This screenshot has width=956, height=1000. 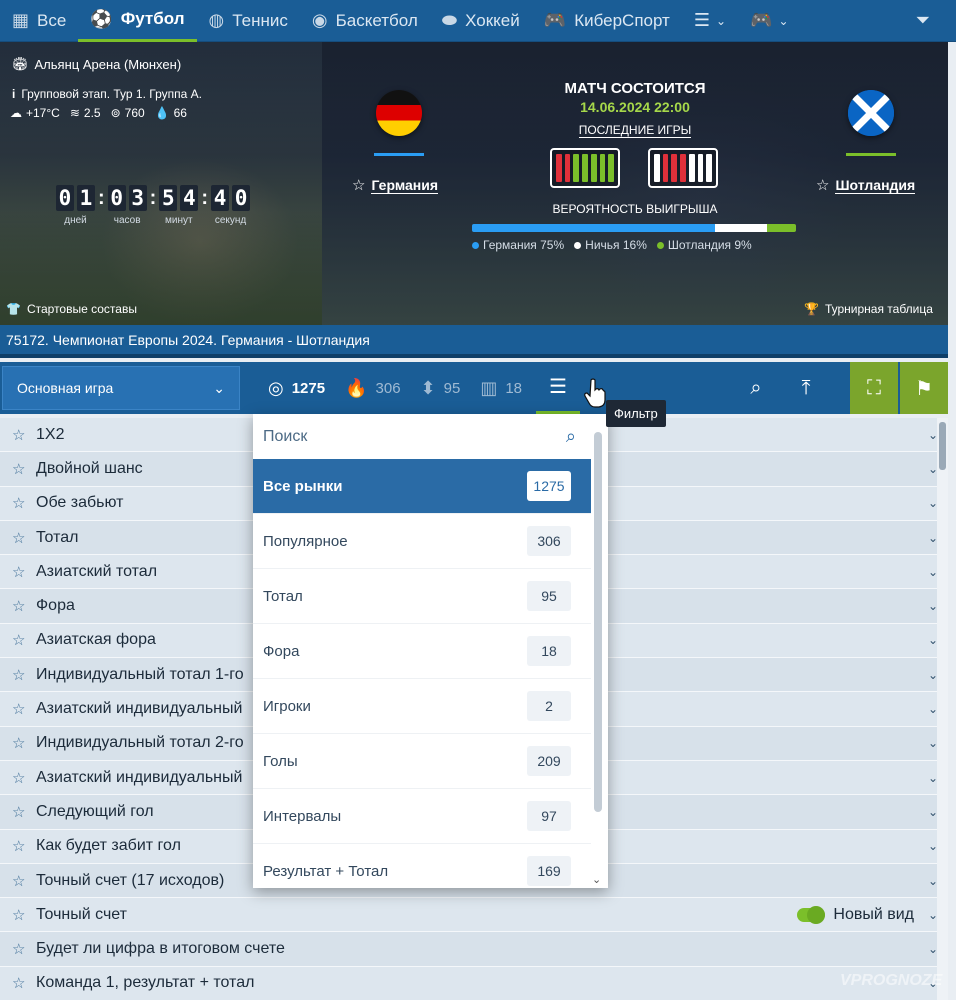 I want to click on tab-all-label: Все, so click(x=52, y=20).